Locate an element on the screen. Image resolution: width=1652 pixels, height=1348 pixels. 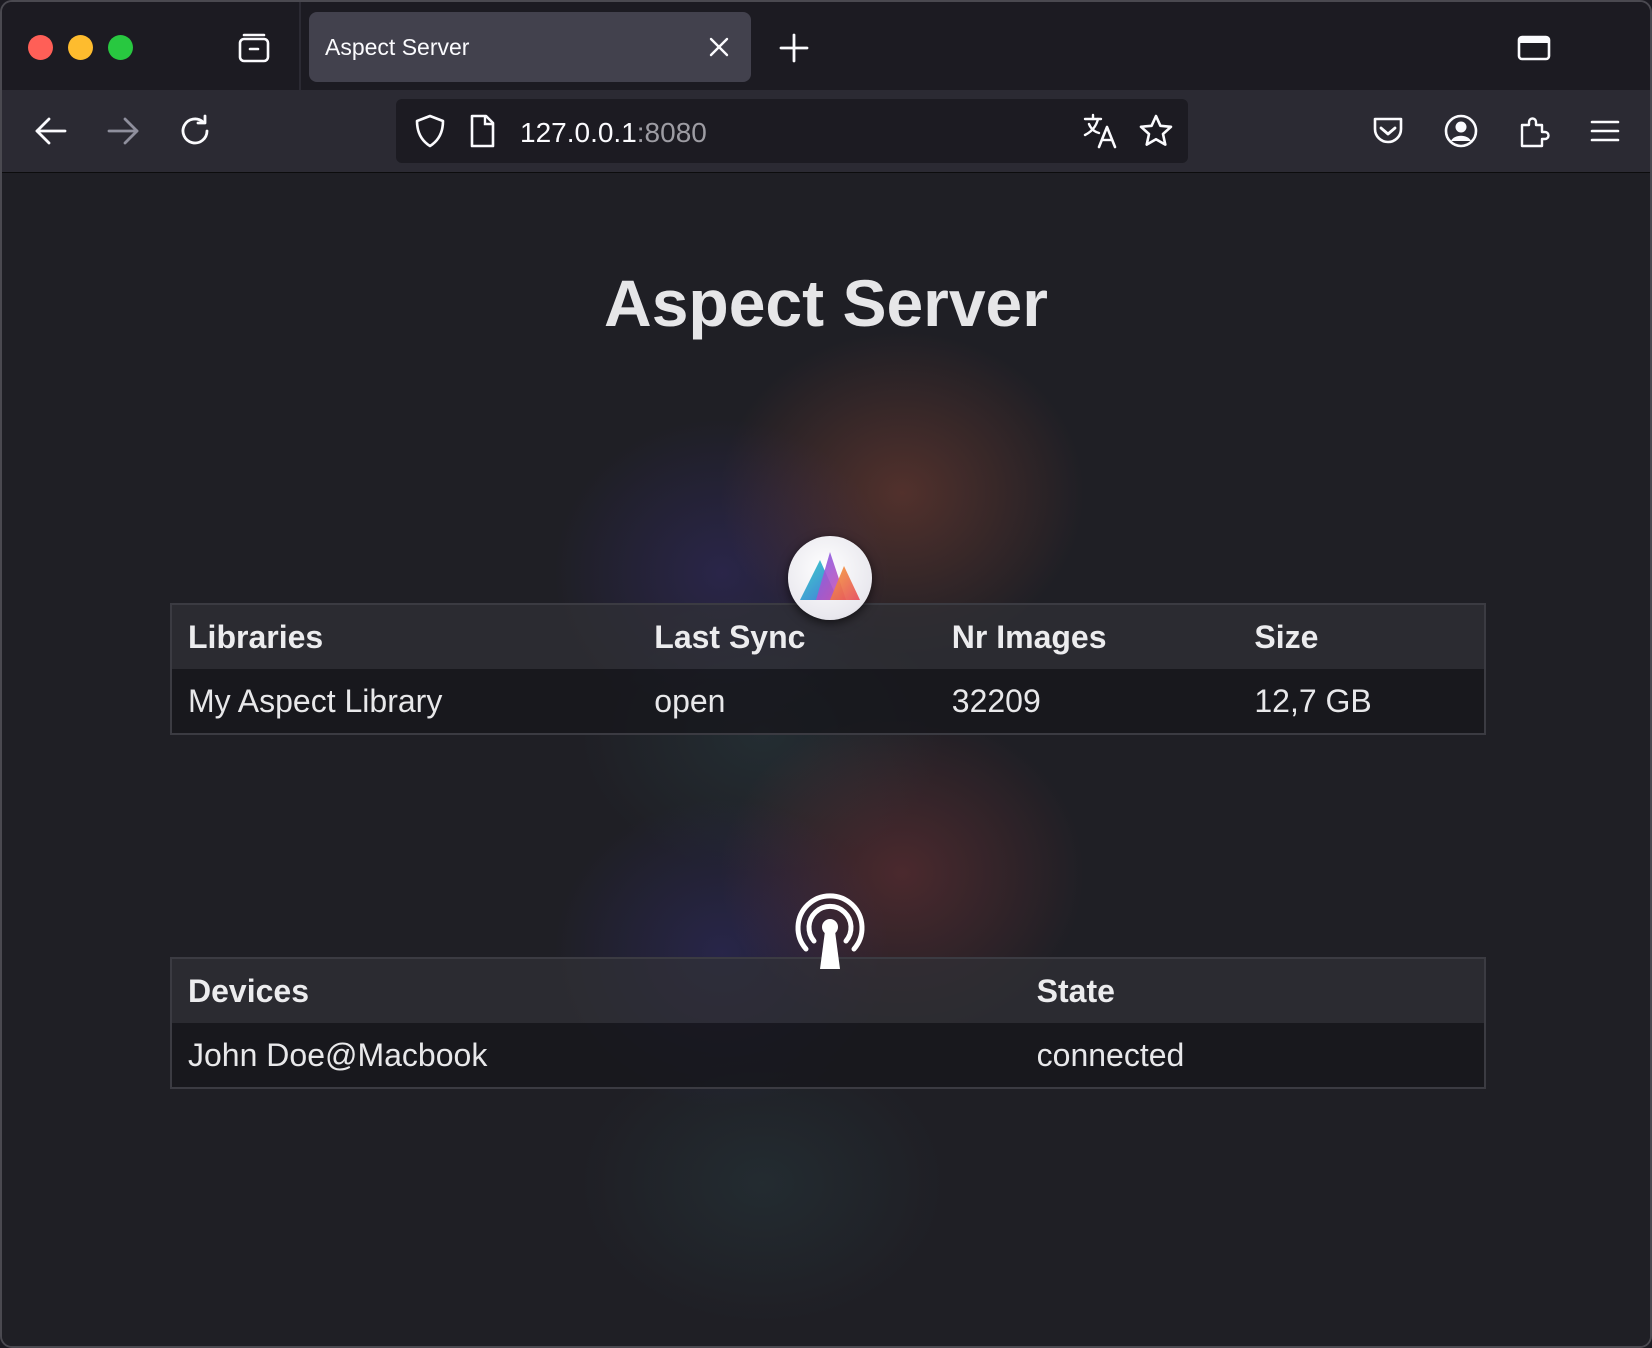
url-host: 127.0.0.1 is located at coordinates (578, 132).